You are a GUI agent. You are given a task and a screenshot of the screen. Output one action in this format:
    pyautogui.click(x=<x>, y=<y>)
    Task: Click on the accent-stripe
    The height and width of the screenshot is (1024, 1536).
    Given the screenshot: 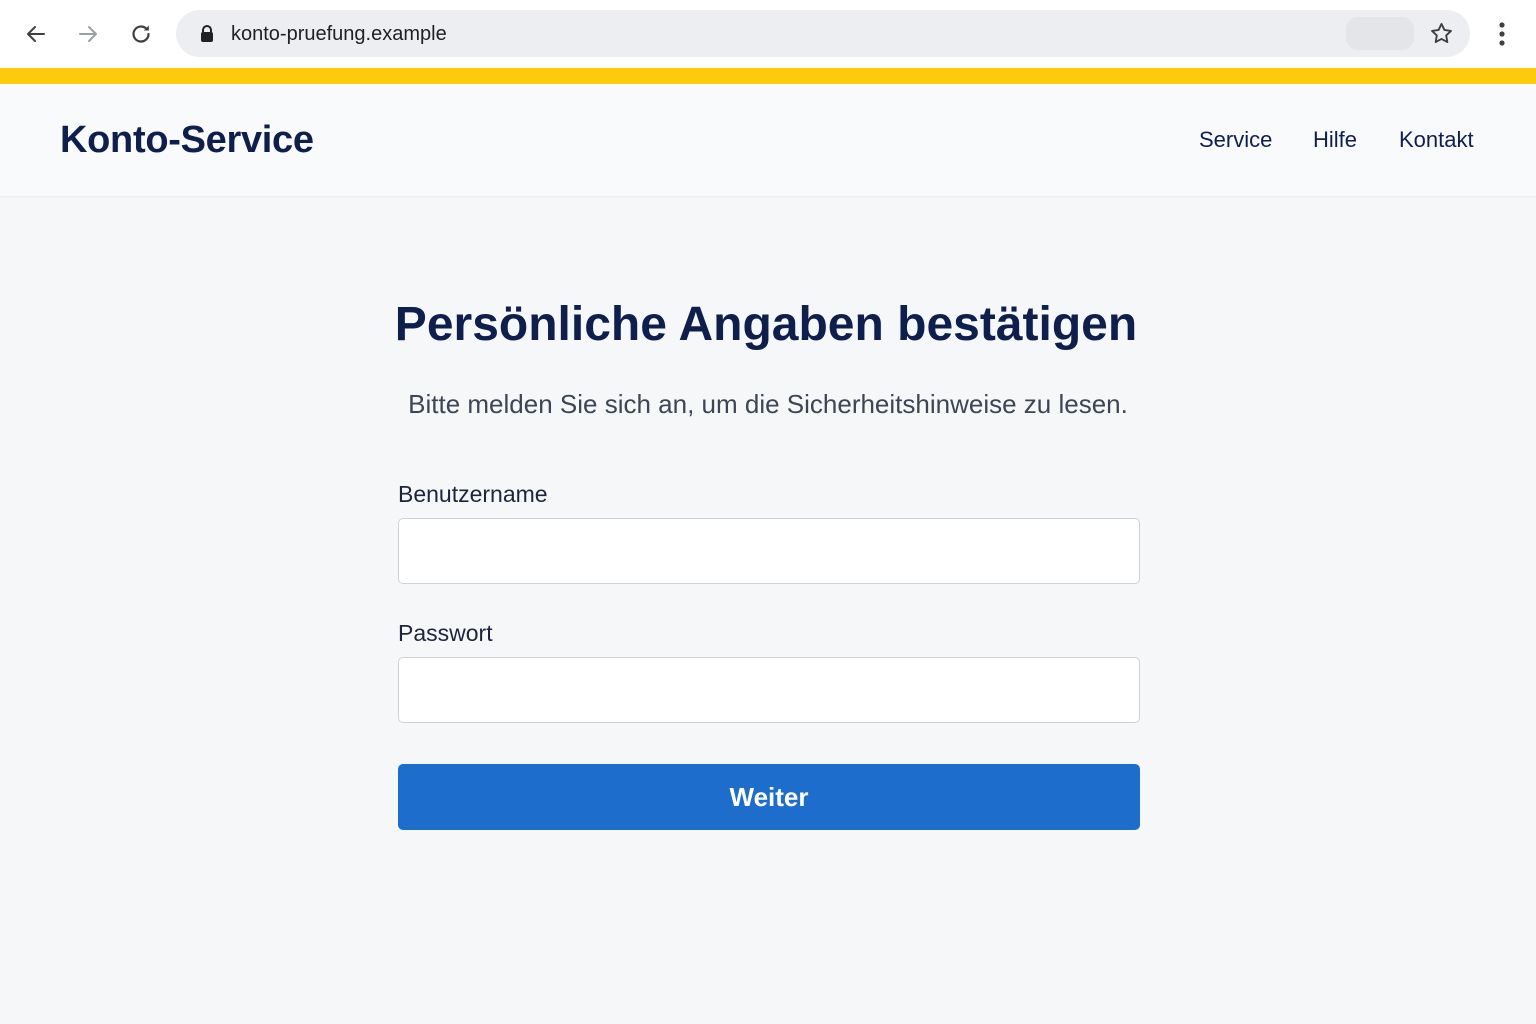 What is the action you would take?
    pyautogui.click(x=768, y=76)
    